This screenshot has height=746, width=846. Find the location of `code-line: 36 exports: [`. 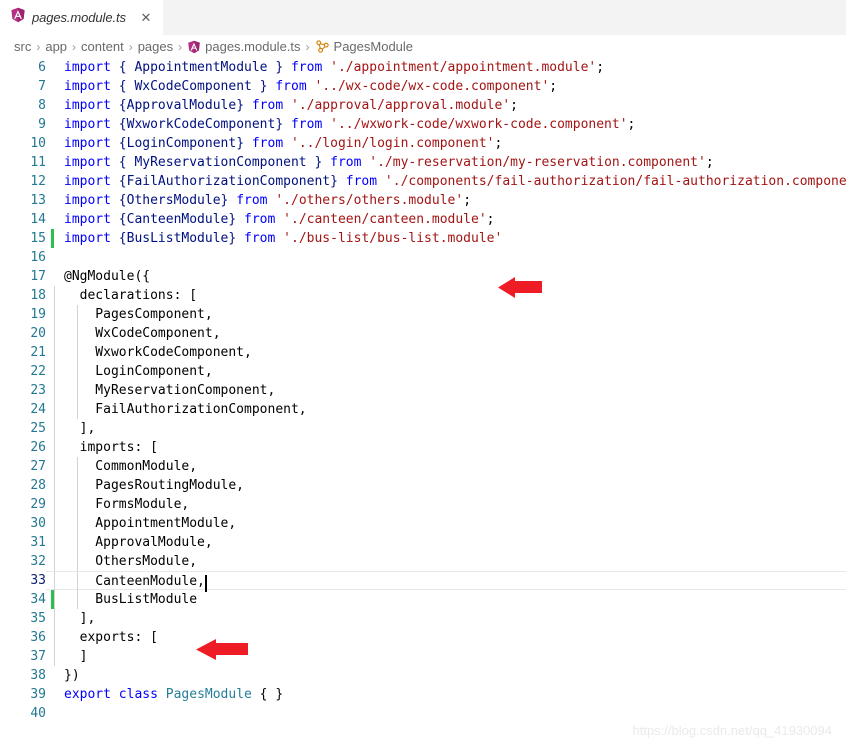

code-line: 36 exports: [ is located at coordinates (423, 637).